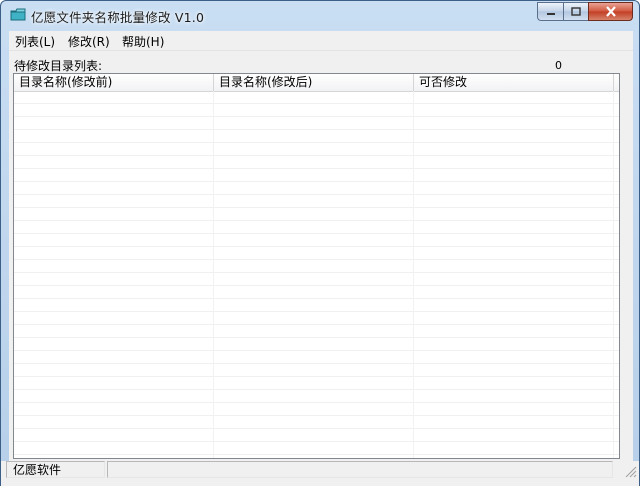 The width and height of the screenshot is (640, 486). Describe the element at coordinates (360, 469) in the screenshot. I see `status-pane` at that location.